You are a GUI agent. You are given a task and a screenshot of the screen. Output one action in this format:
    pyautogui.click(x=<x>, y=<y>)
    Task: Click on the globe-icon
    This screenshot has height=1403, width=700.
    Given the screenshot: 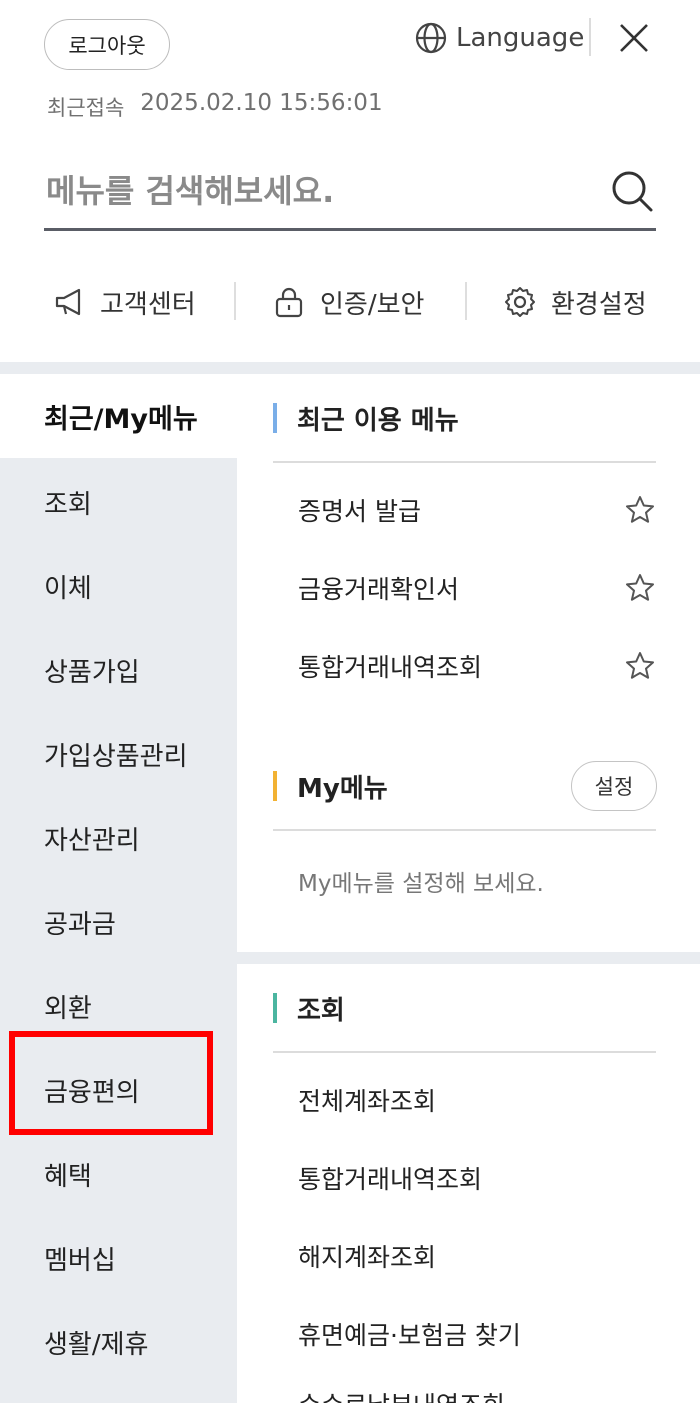 What is the action you would take?
    pyautogui.click(x=431, y=38)
    